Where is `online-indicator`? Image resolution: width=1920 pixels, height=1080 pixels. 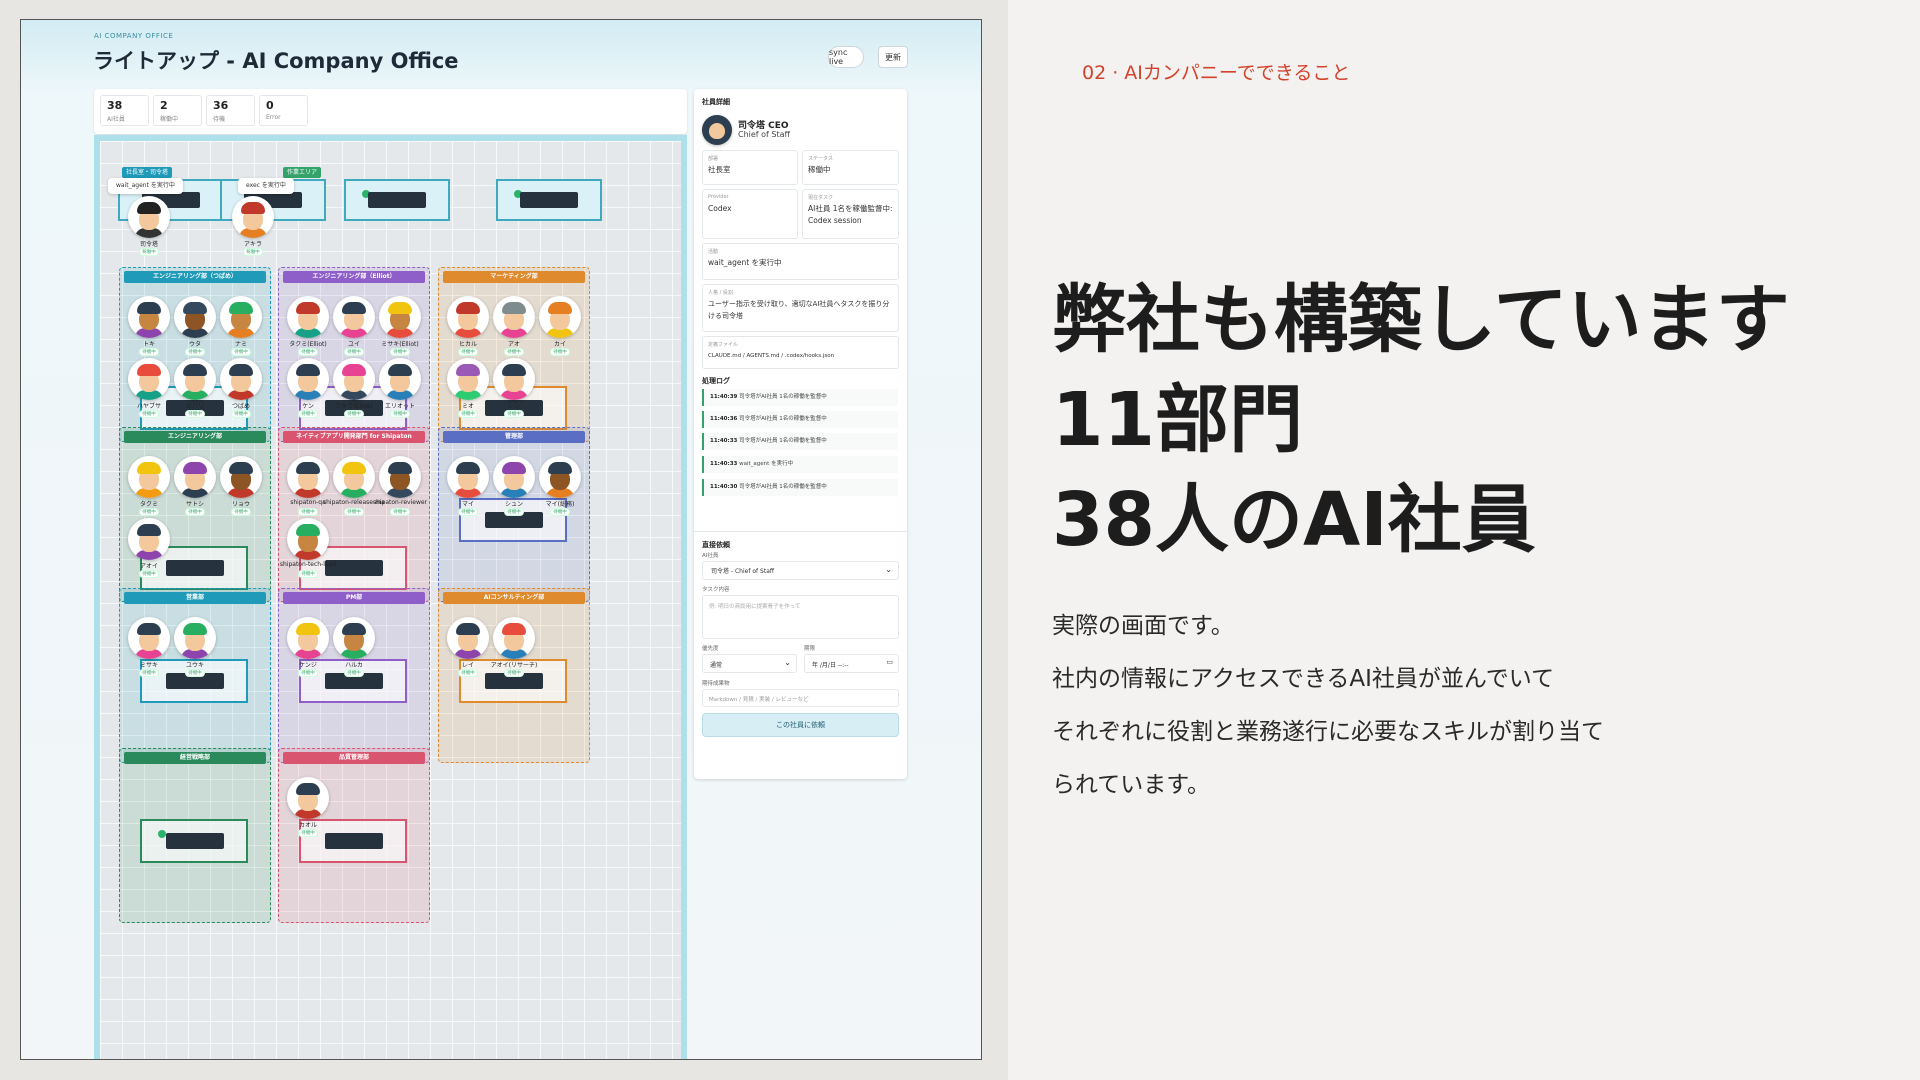 online-indicator is located at coordinates (162, 834).